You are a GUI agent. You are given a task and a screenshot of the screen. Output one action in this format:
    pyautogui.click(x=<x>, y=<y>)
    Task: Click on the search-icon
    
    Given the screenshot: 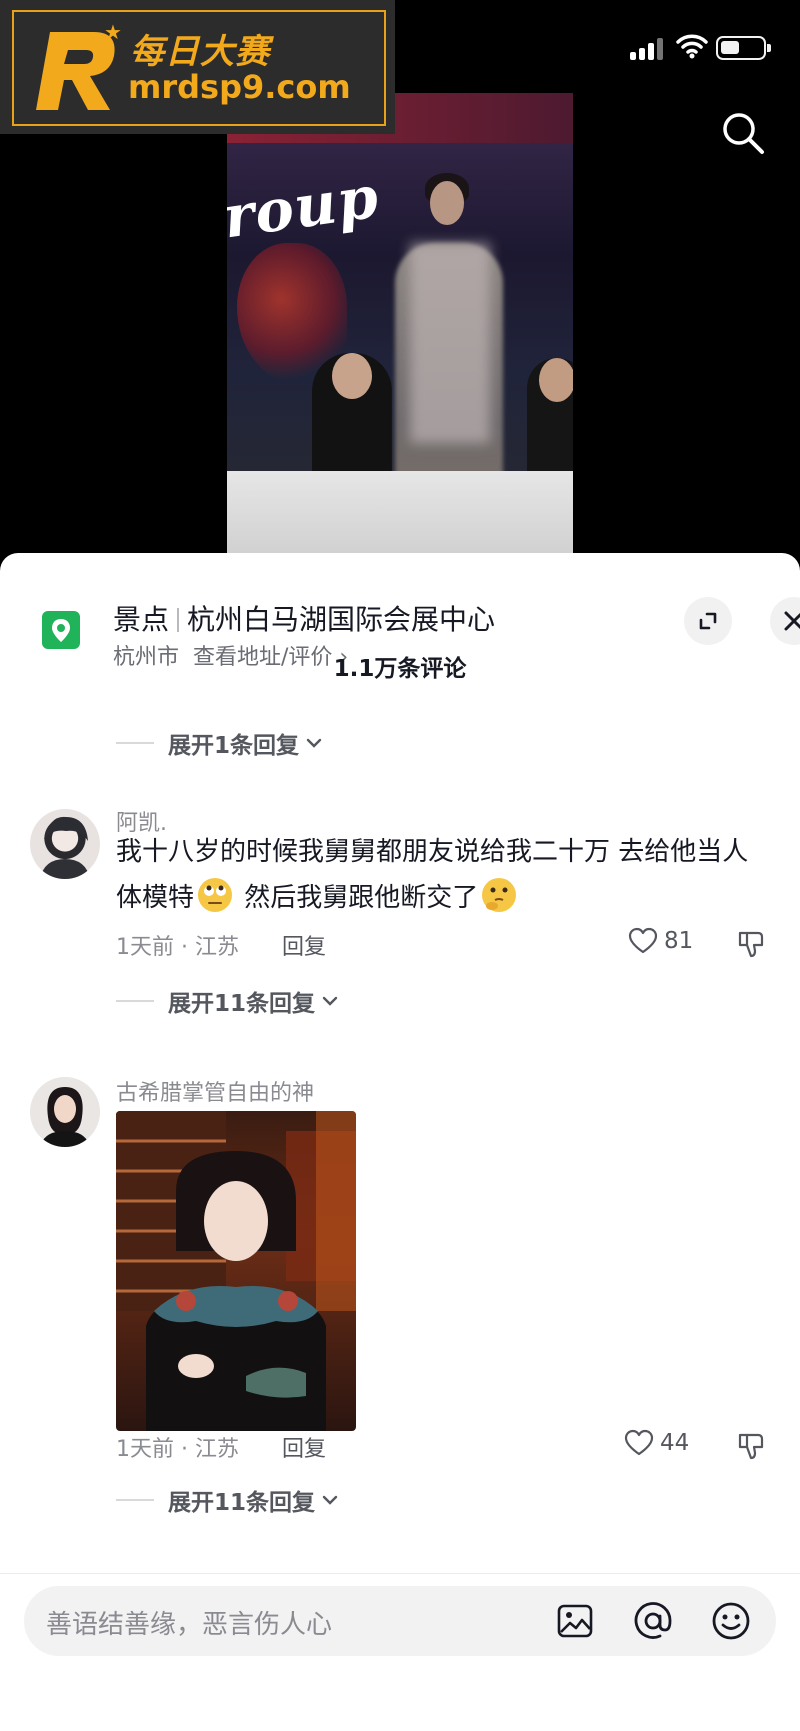 What is the action you would take?
    pyautogui.click(x=743, y=133)
    